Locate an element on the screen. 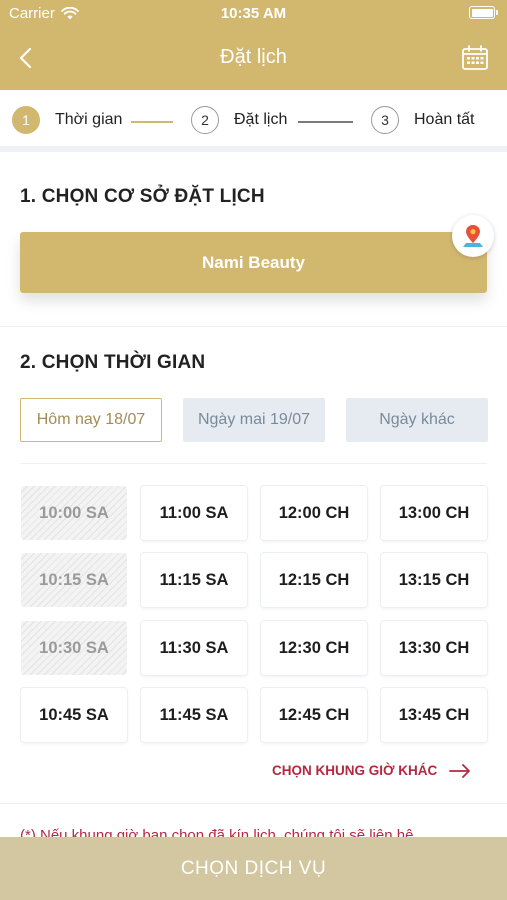  slot-label: 12:00 CH is located at coordinates (314, 512).